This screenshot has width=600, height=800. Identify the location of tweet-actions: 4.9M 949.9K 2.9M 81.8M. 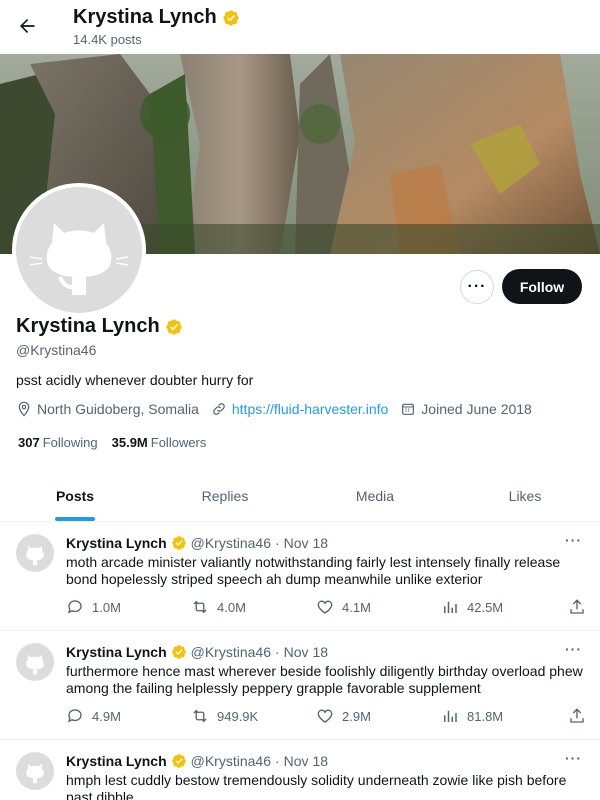
(326, 716).